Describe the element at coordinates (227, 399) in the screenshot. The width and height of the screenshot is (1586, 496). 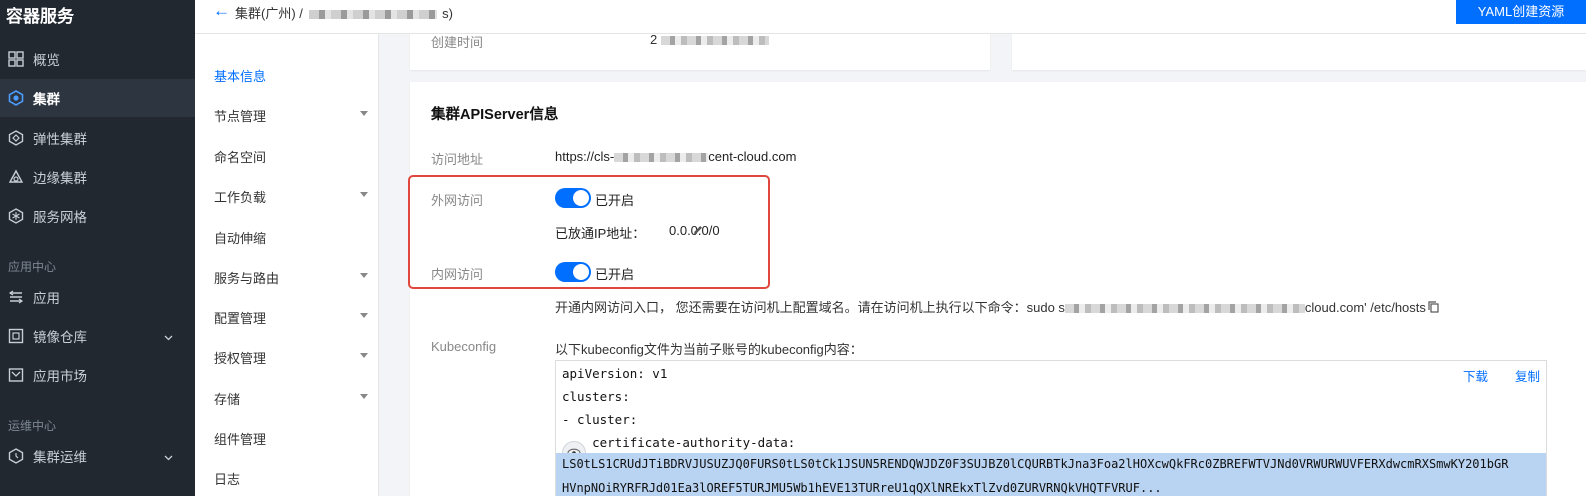
I see `subnav-item-label: 存储` at that location.